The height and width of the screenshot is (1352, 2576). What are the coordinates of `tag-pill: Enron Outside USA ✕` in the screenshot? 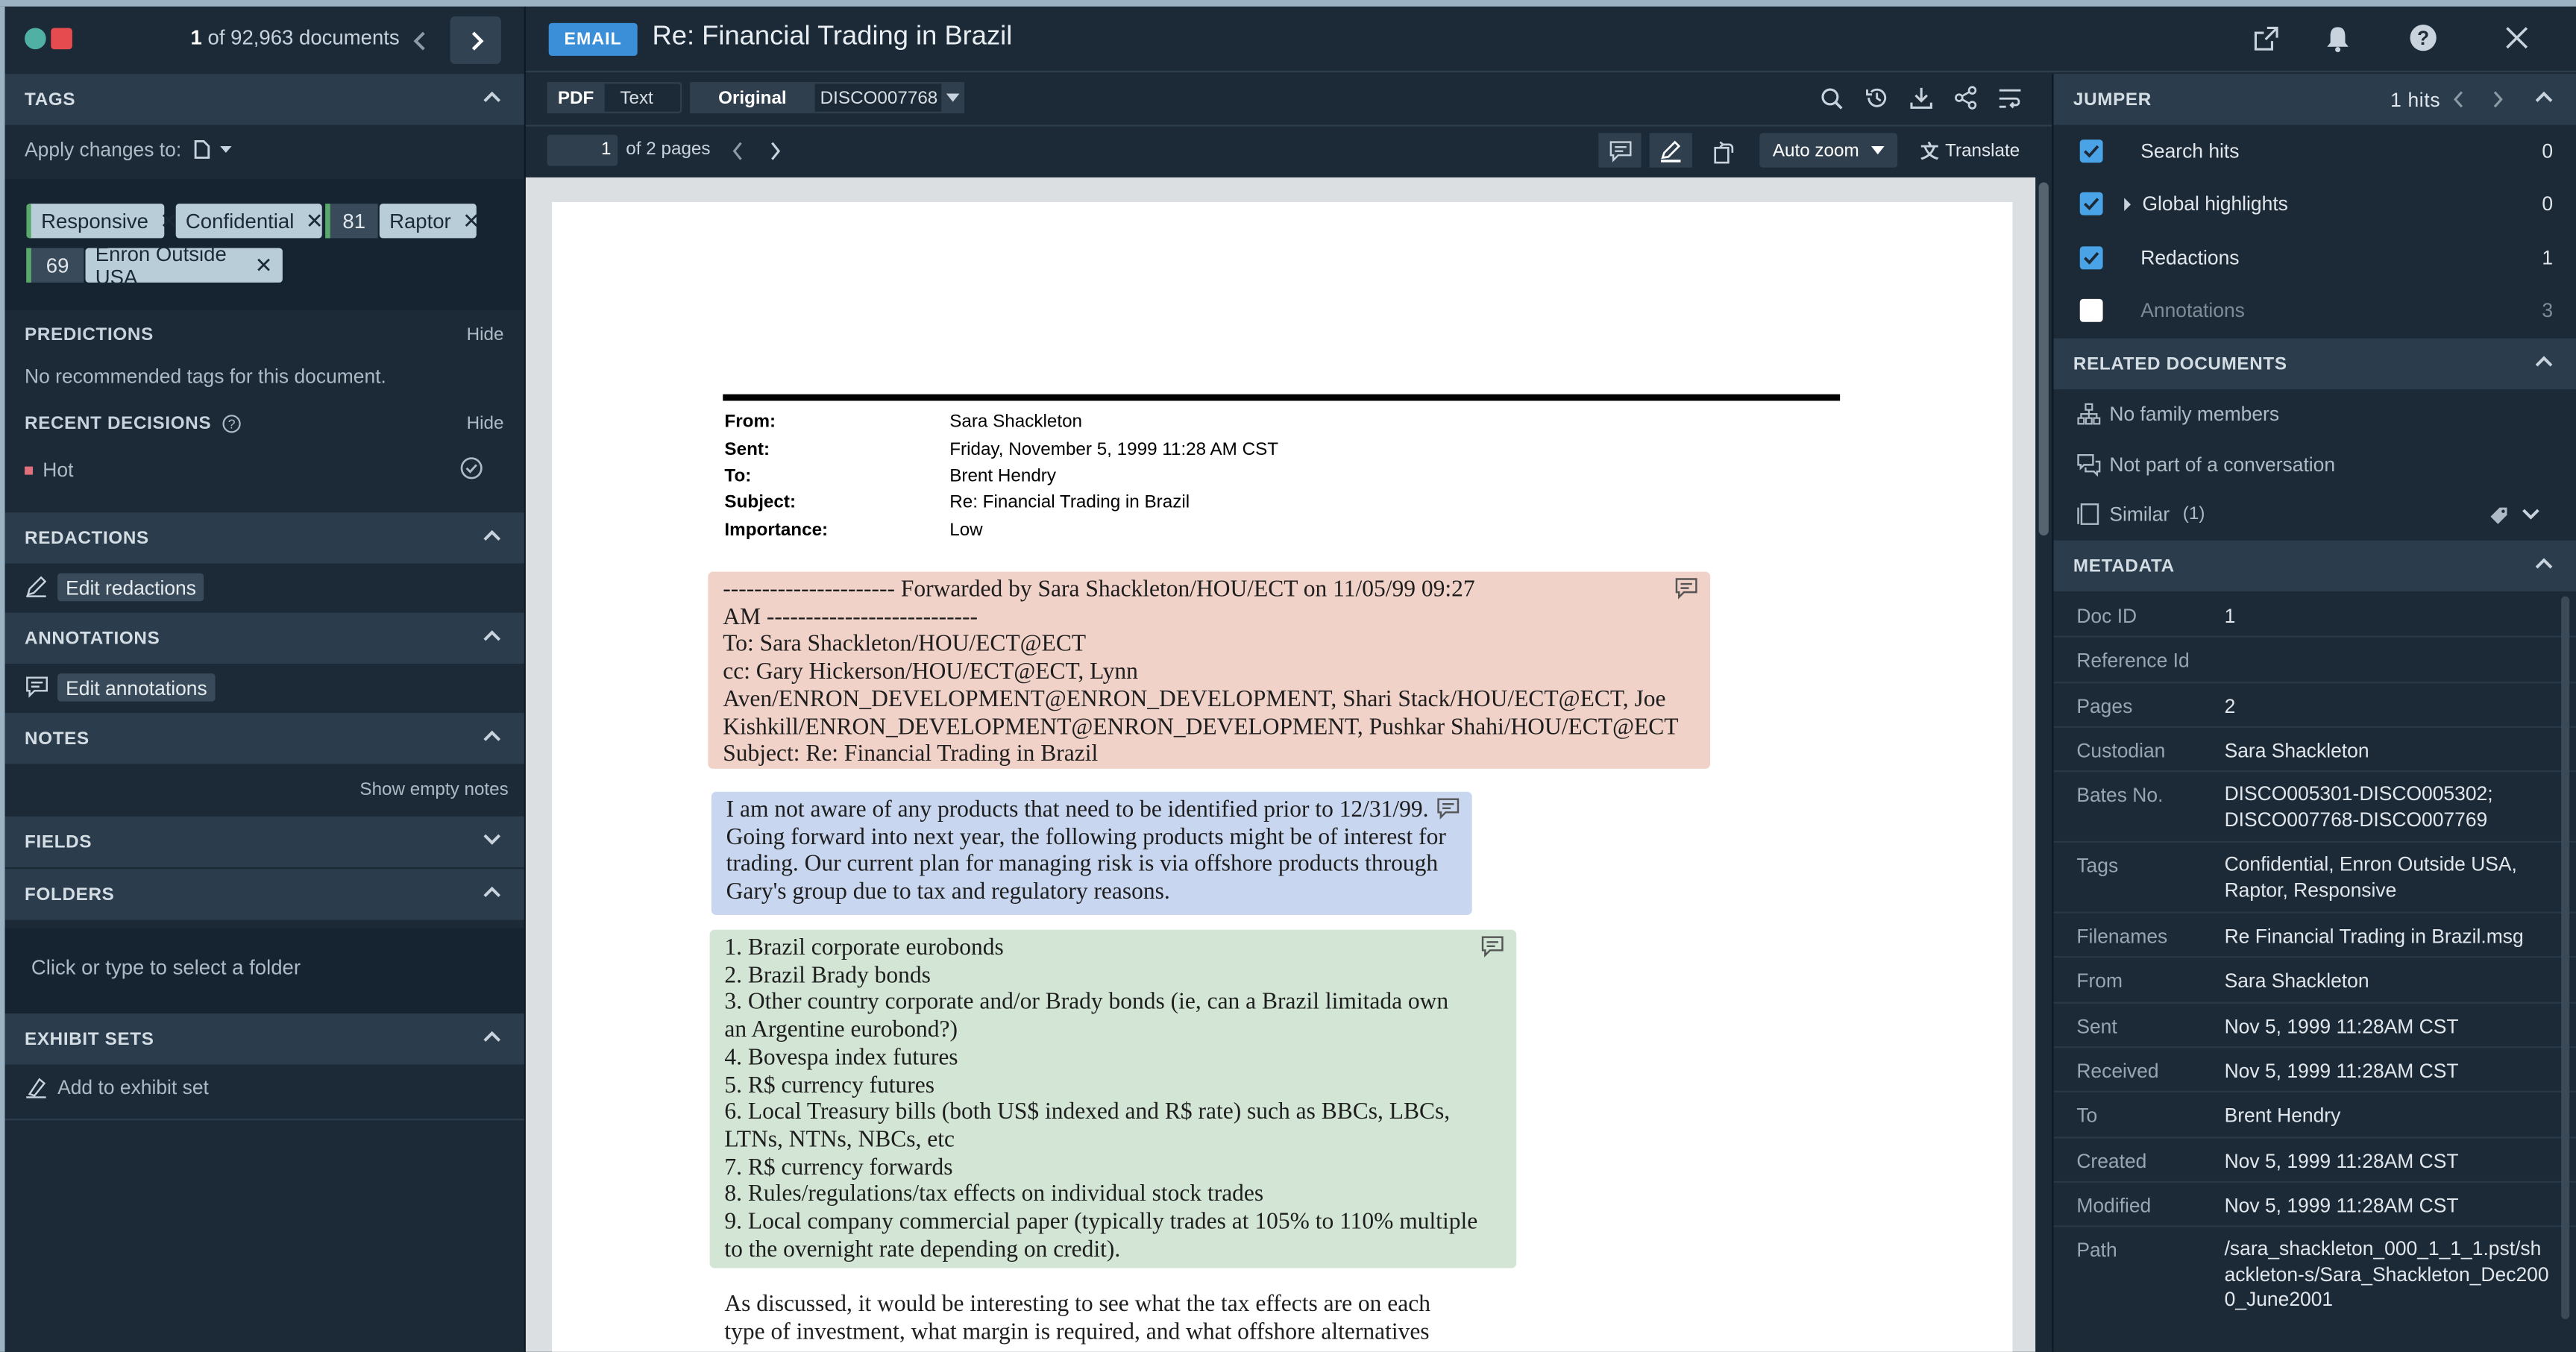 It's located at (184, 265).